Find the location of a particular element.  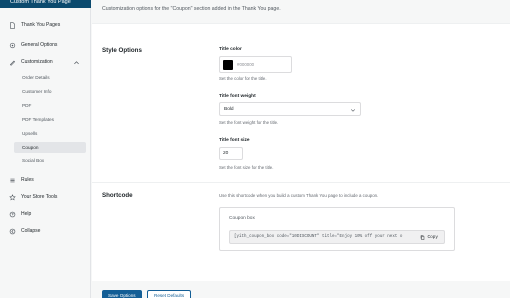

sidebar-item-label: Thank You Pages is located at coordinates (41, 25).